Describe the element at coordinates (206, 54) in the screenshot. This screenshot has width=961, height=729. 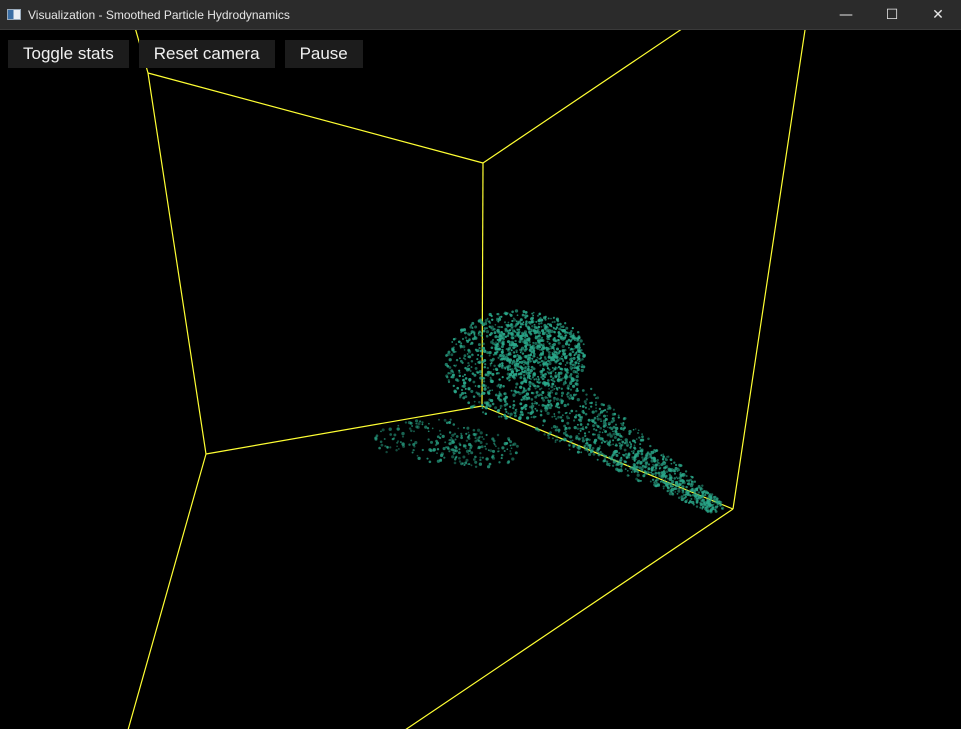
I see `reset-camera-button: Reset camera` at that location.